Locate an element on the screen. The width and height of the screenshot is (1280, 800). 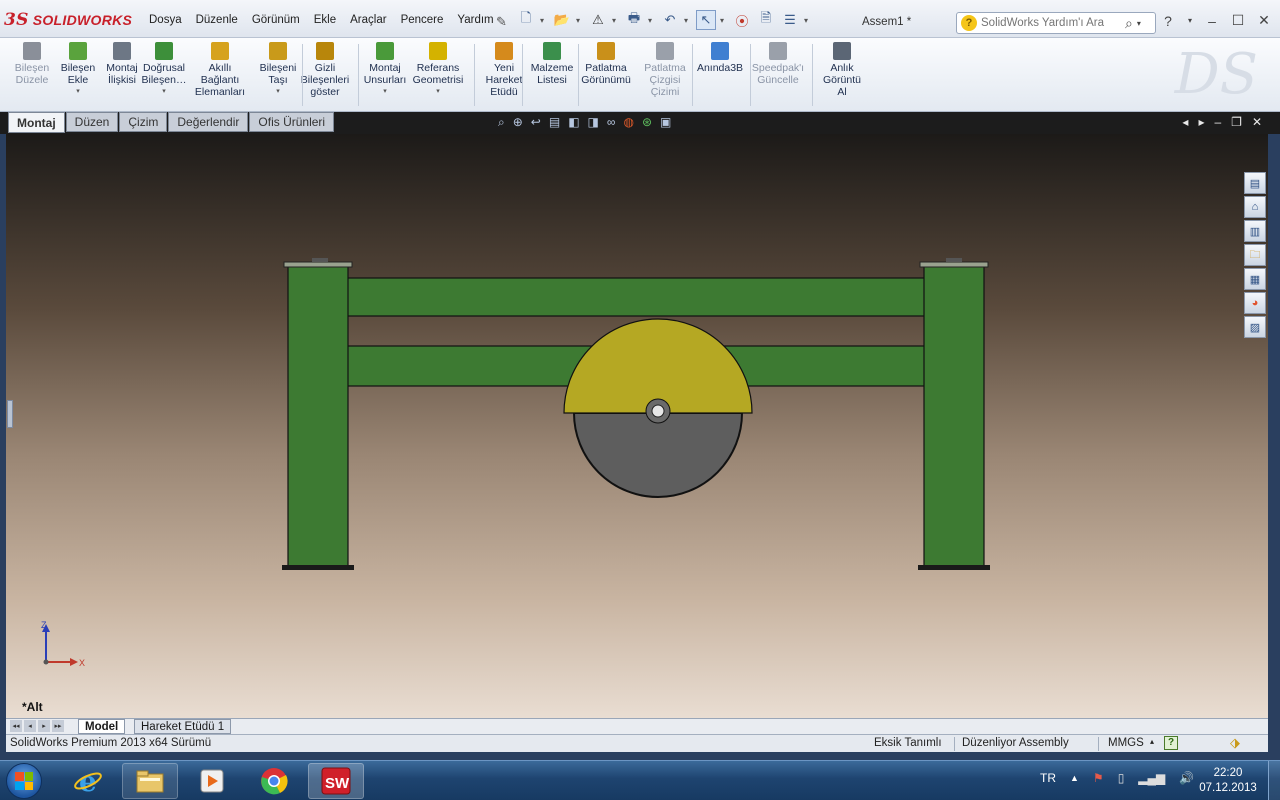
referans-geometrisi-button: Referans Geometrisi ▾ is located at coordinates (438, 70).